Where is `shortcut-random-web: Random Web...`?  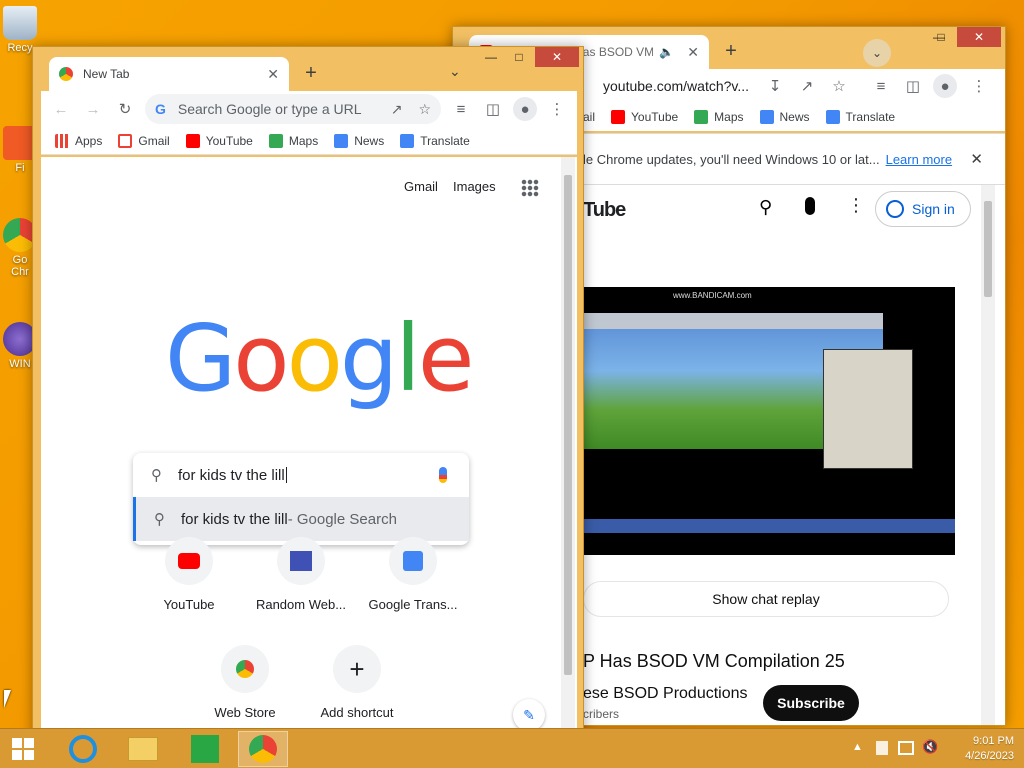
shortcut-random-web: Random Web... is located at coordinates (301, 574).